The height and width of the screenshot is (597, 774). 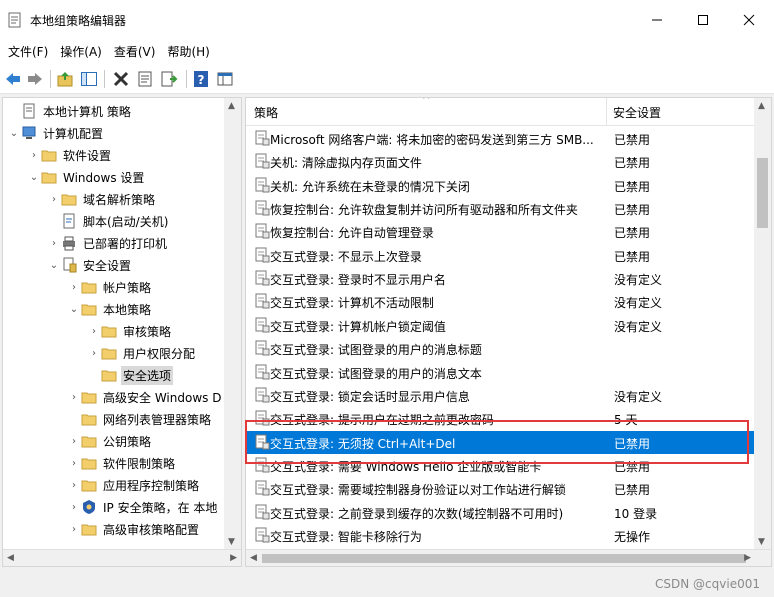 I want to click on delete-button, so click(x=121, y=79).